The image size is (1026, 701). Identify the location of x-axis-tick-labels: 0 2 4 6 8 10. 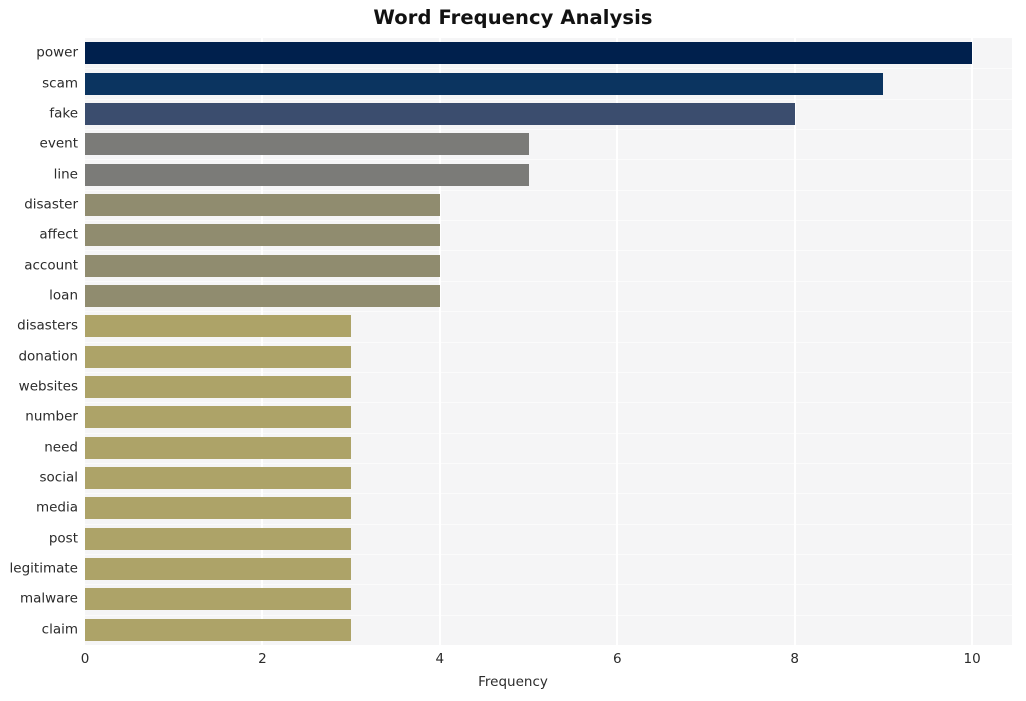
(513, 661).